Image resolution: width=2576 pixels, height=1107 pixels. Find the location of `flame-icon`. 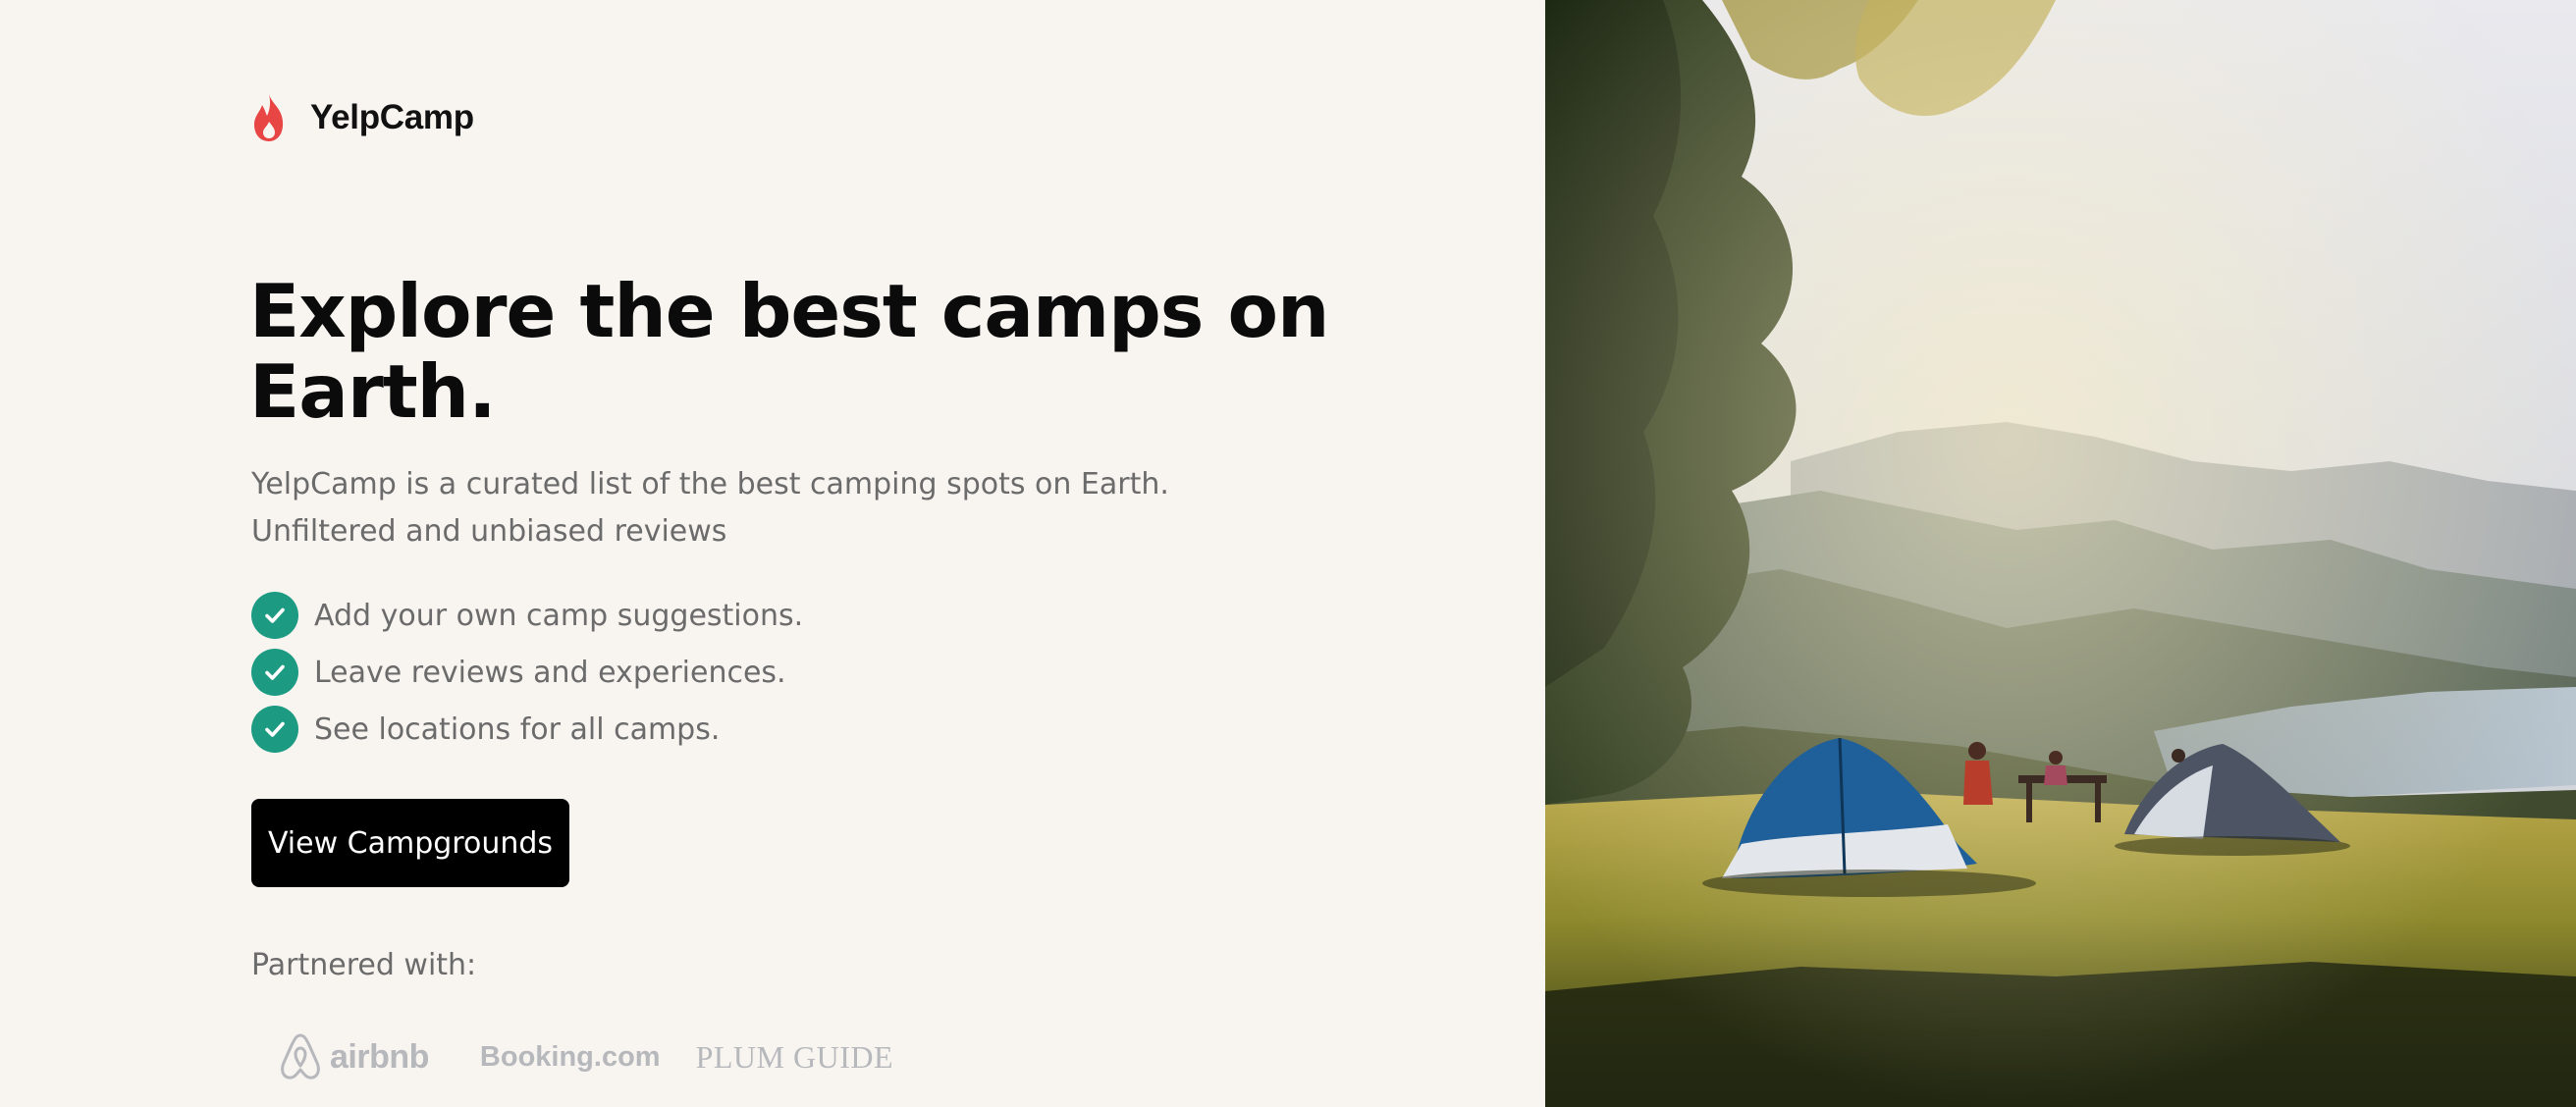

flame-icon is located at coordinates (269, 117).